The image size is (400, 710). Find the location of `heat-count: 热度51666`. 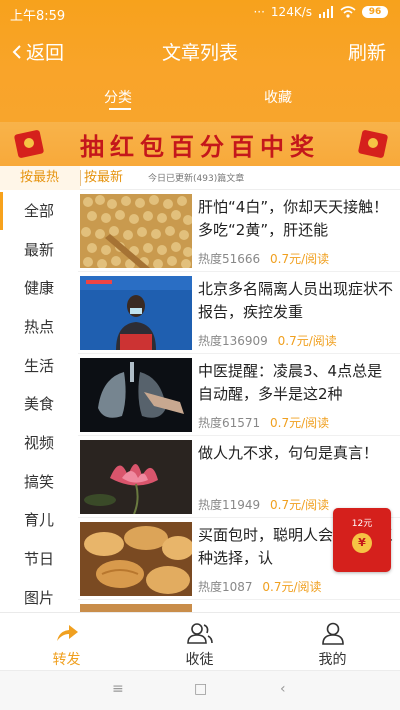

heat-count: 热度51666 is located at coordinates (229, 259).